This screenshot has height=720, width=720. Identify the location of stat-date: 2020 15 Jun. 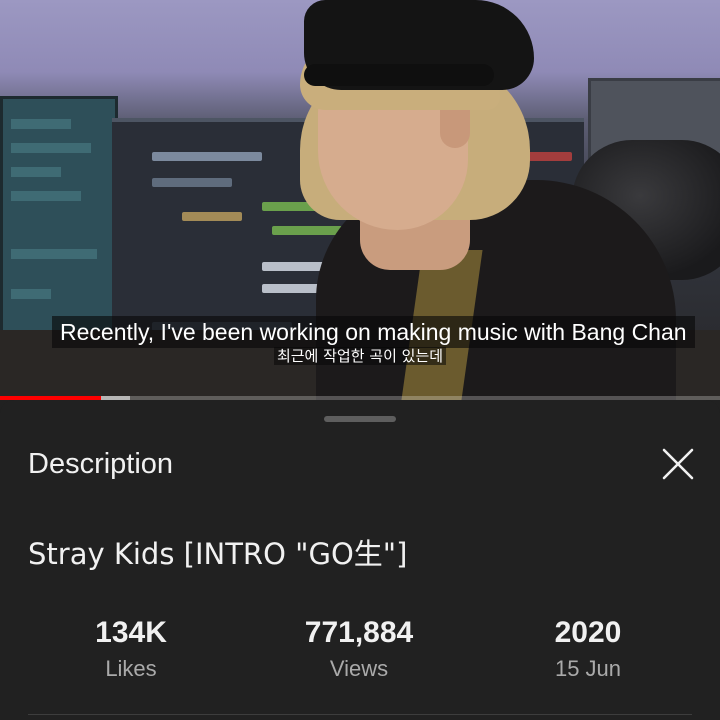
(588, 649).